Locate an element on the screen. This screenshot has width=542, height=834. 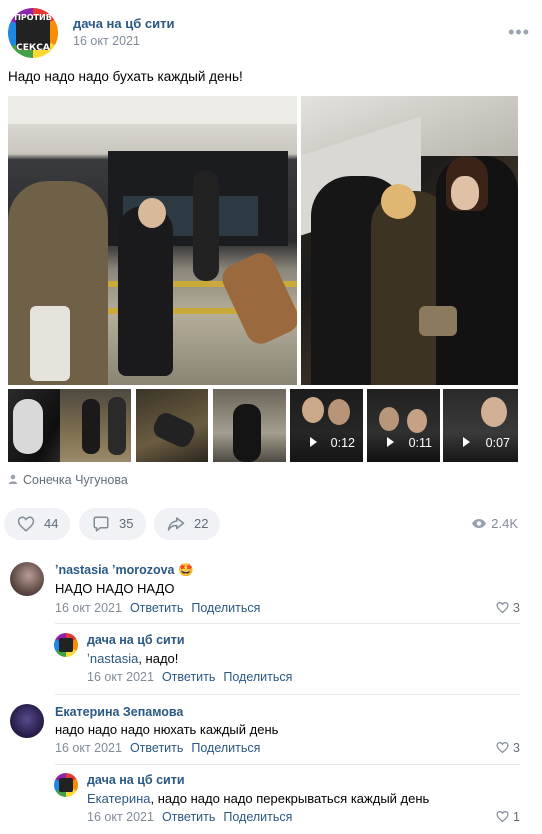
group-avatar-text-top: ПРОТИВ is located at coordinates (33, 17).